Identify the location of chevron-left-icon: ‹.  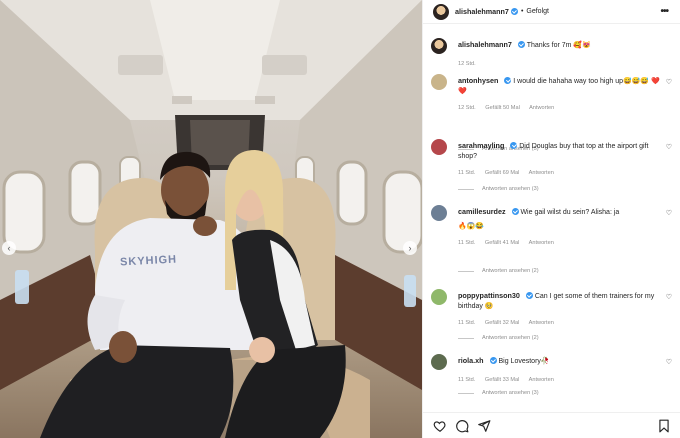
(9, 247).